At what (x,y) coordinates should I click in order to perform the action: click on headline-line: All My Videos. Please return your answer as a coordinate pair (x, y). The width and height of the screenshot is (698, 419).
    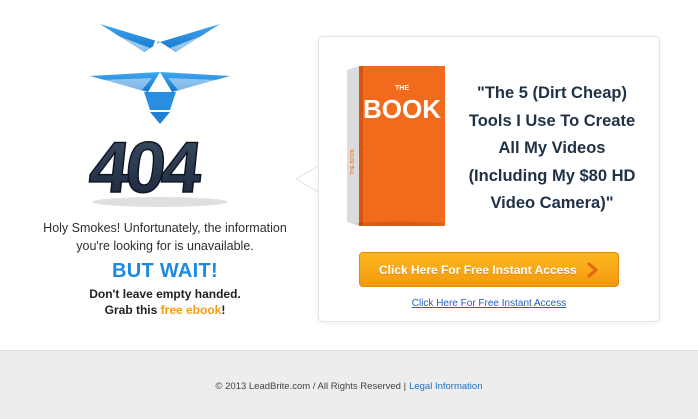
    Looking at the image, I should click on (552, 148).